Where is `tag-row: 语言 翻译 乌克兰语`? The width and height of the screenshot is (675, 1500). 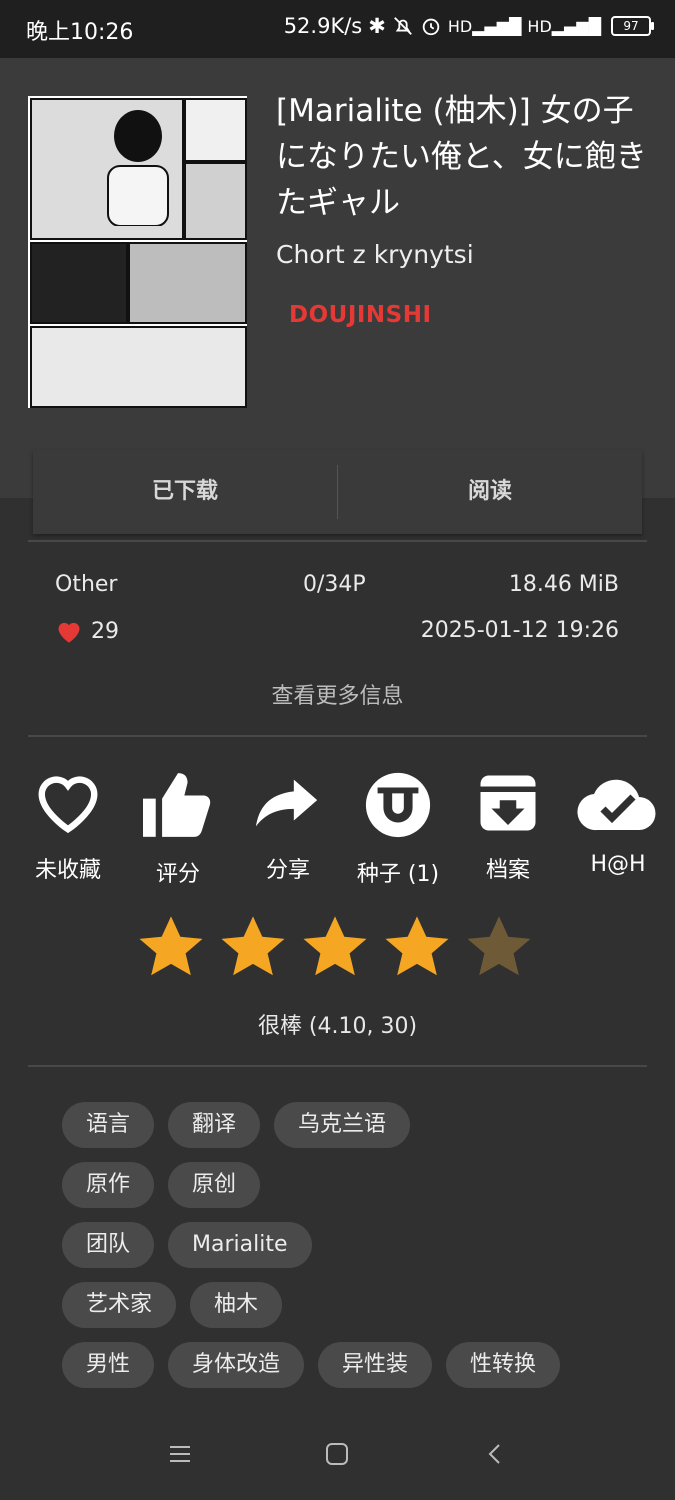 tag-row: 语言 翻译 乌克兰语 is located at coordinates (357, 1125).